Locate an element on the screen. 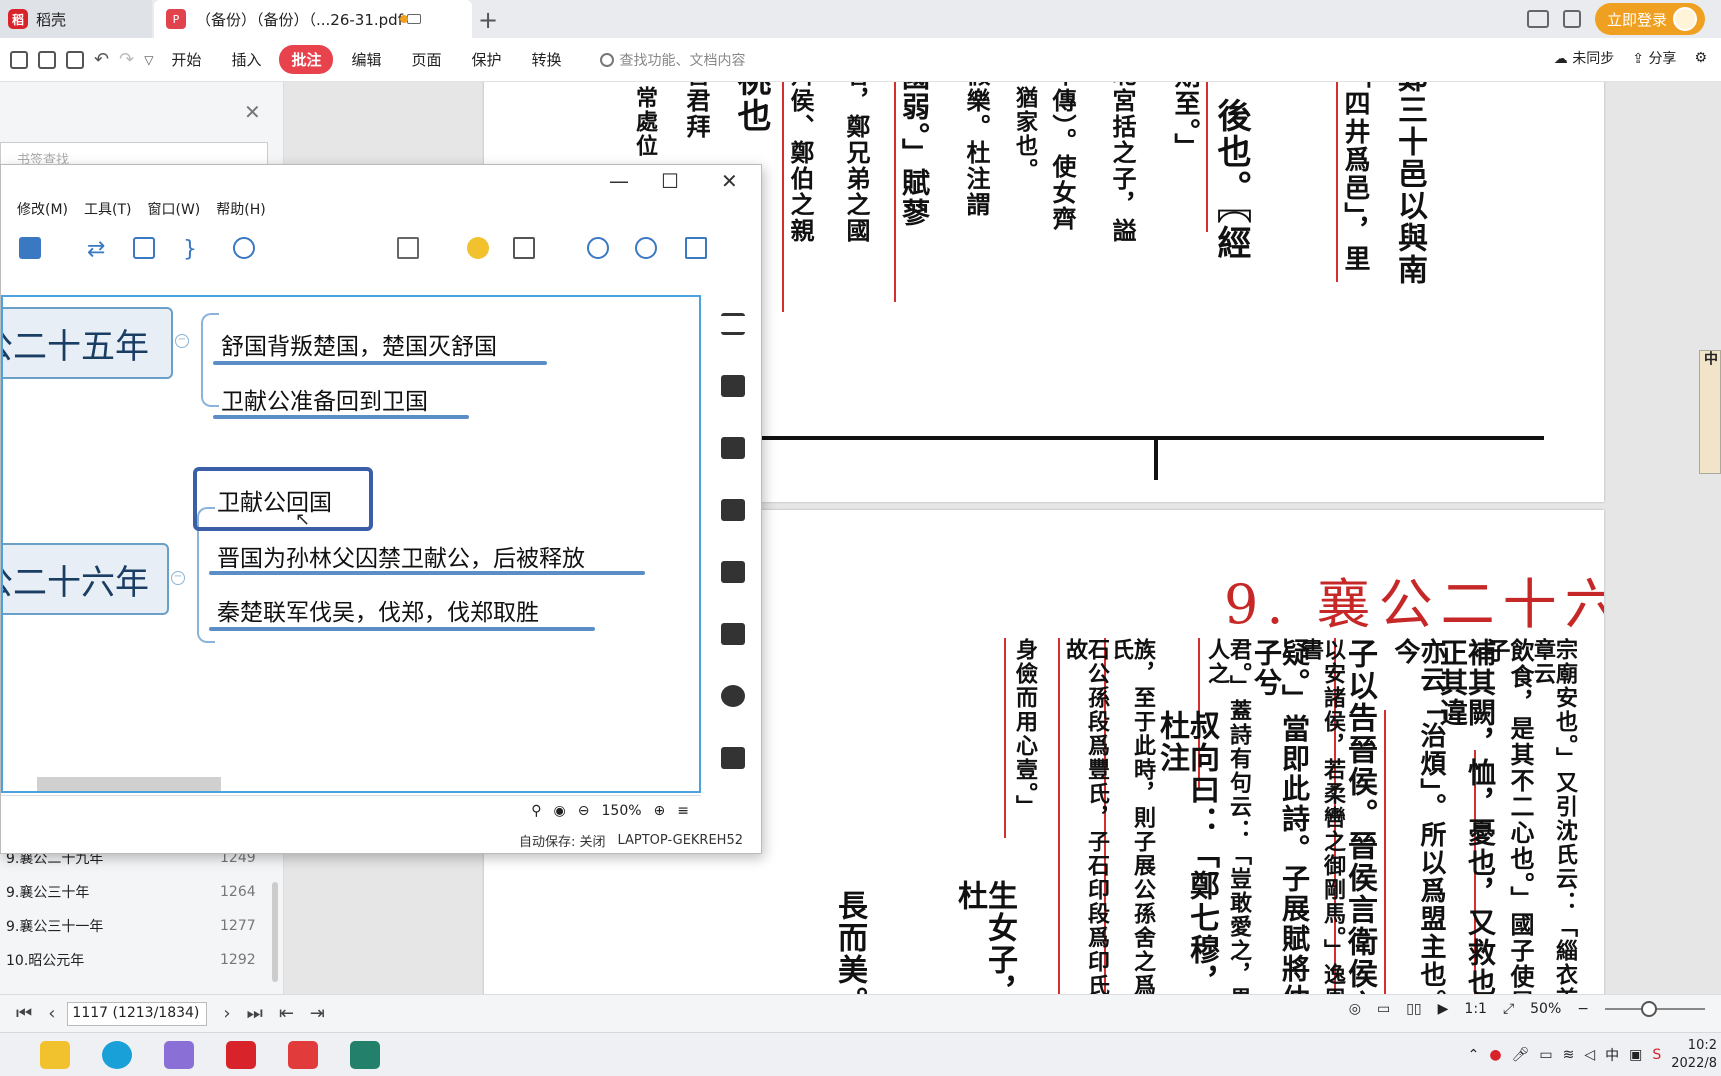 The image size is (1721, 1076). screen-recorder-icon is located at coordinates (365, 1055).